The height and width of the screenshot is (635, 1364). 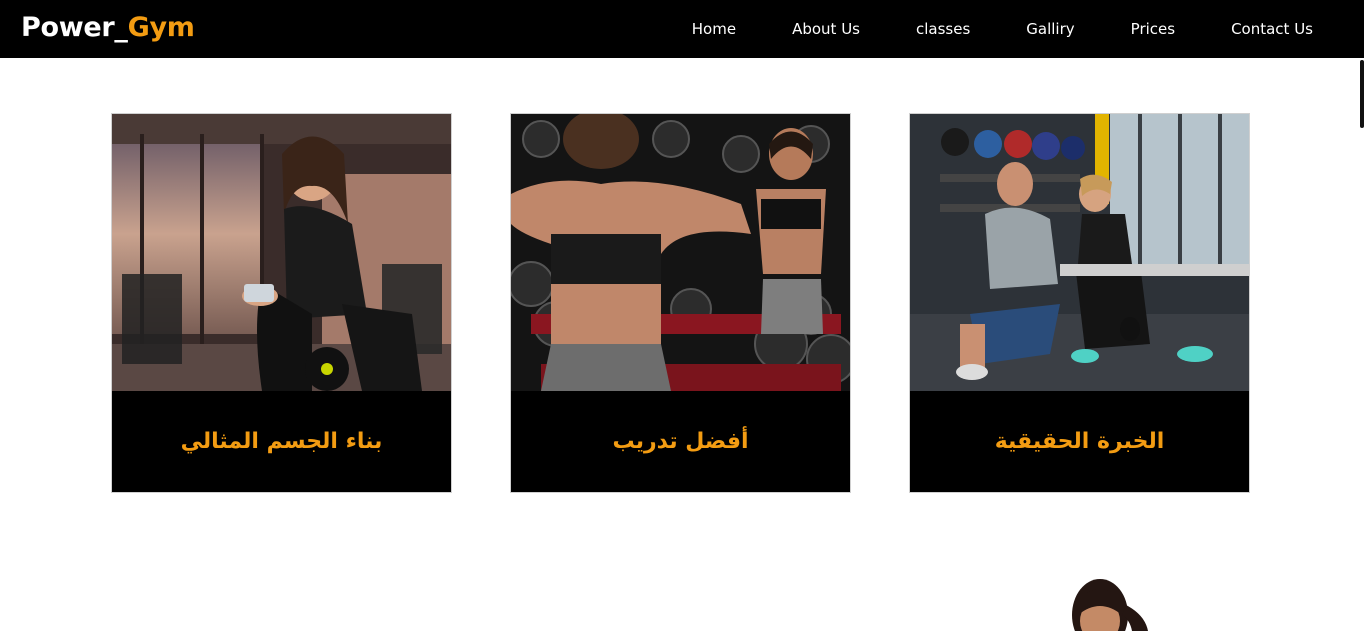 I want to click on nav-link-home: Home, so click(x=714, y=29).